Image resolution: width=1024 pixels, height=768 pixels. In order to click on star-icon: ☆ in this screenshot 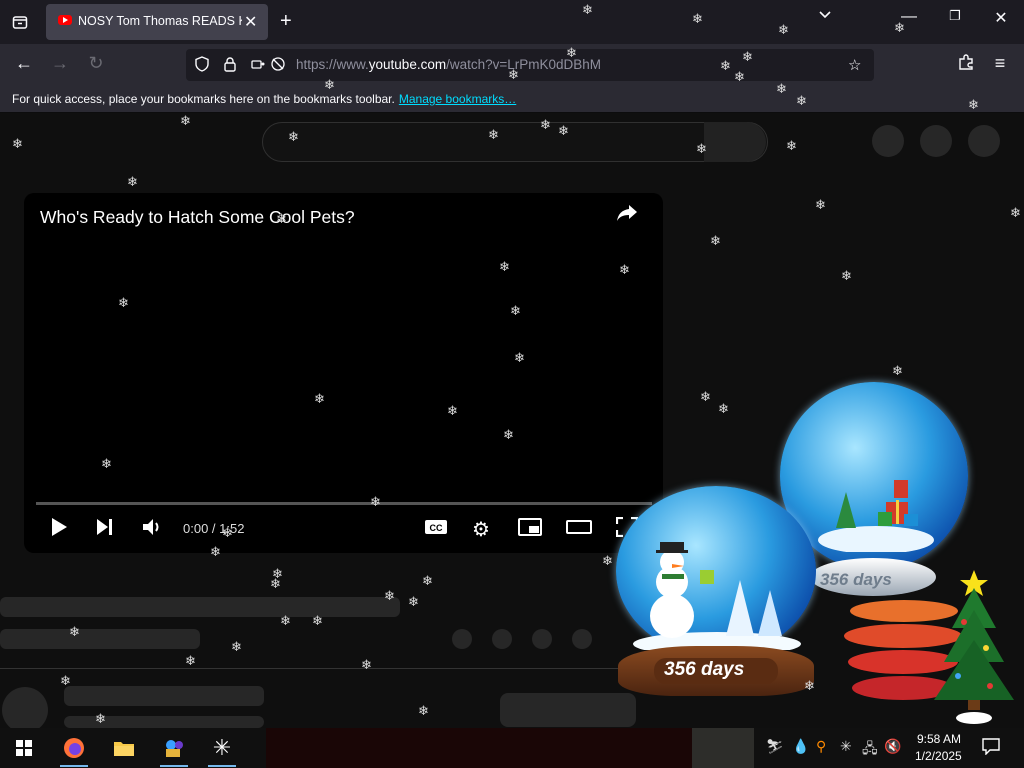, I will do `click(854, 65)`.